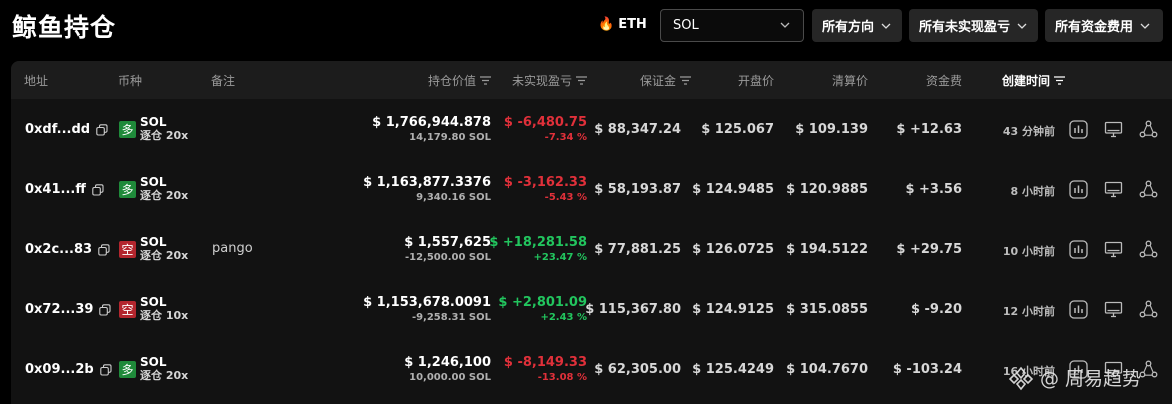  I want to click on symbol-select: SOL, so click(732, 25).